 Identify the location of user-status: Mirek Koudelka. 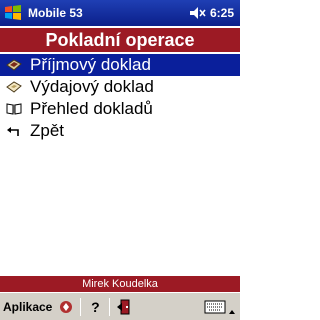
(120, 284).